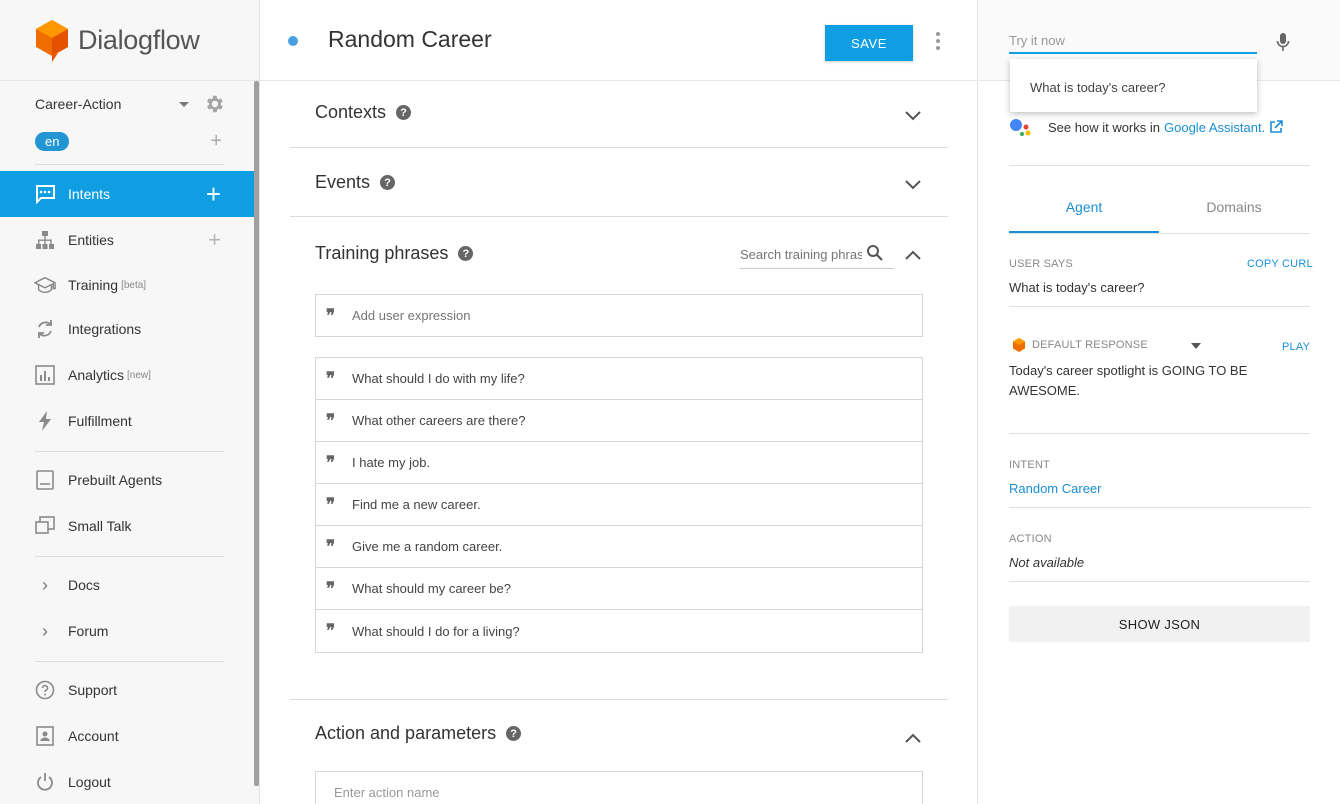  What do you see at coordinates (801, 252) in the screenshot?
I see `search-input` at bounding box center [801, 252].